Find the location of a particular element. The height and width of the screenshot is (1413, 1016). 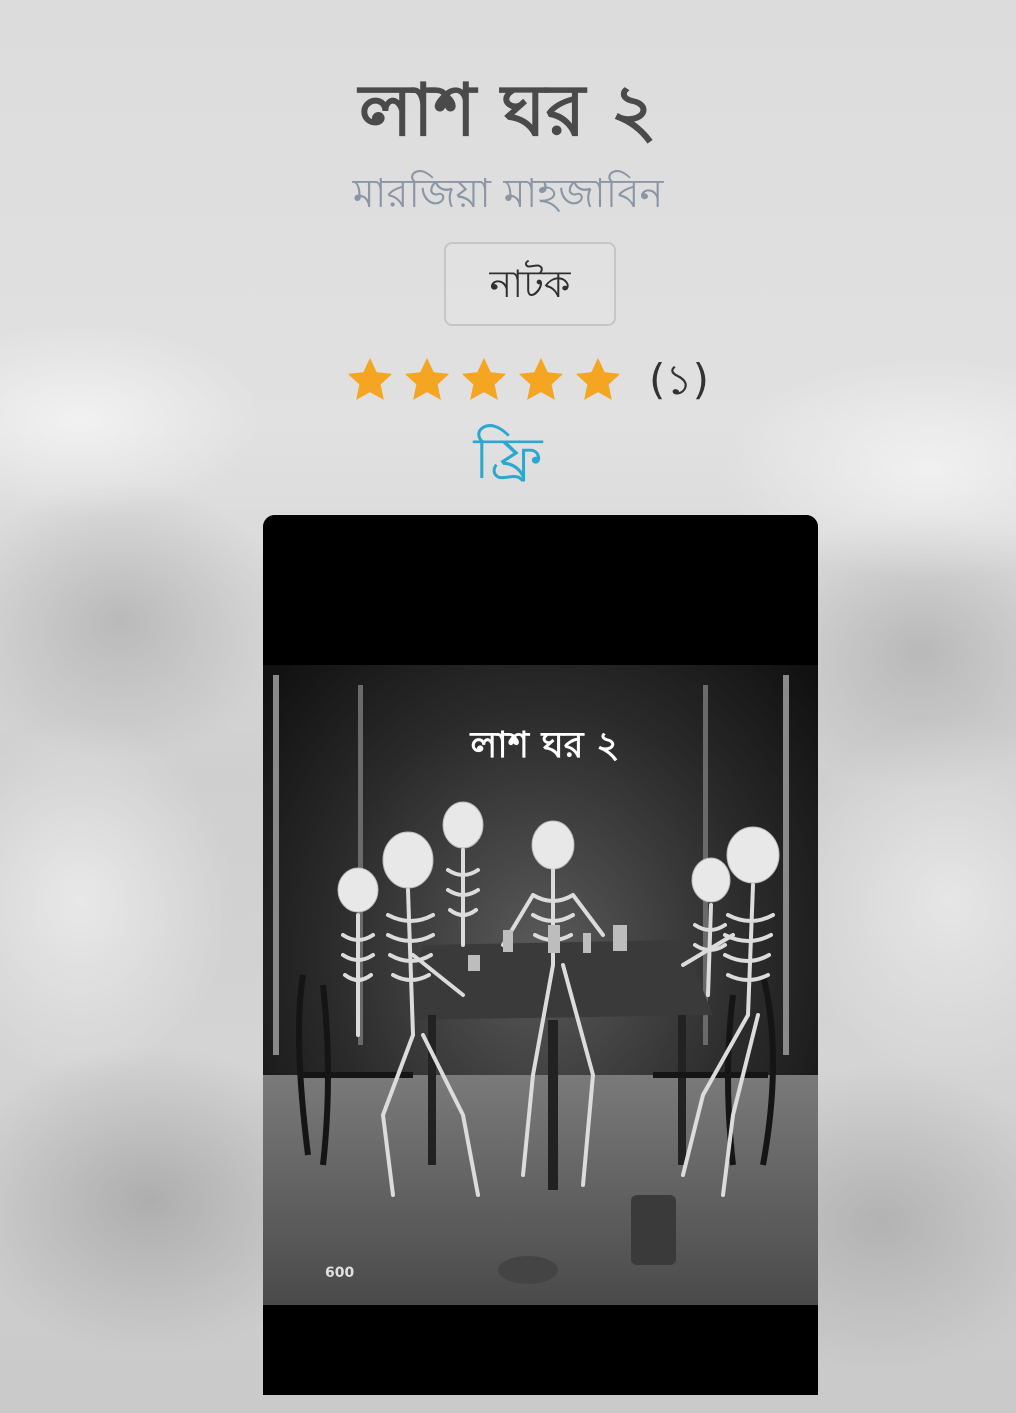

book-title: লাশ ঘর ২ is located at coordinates (508, 110).